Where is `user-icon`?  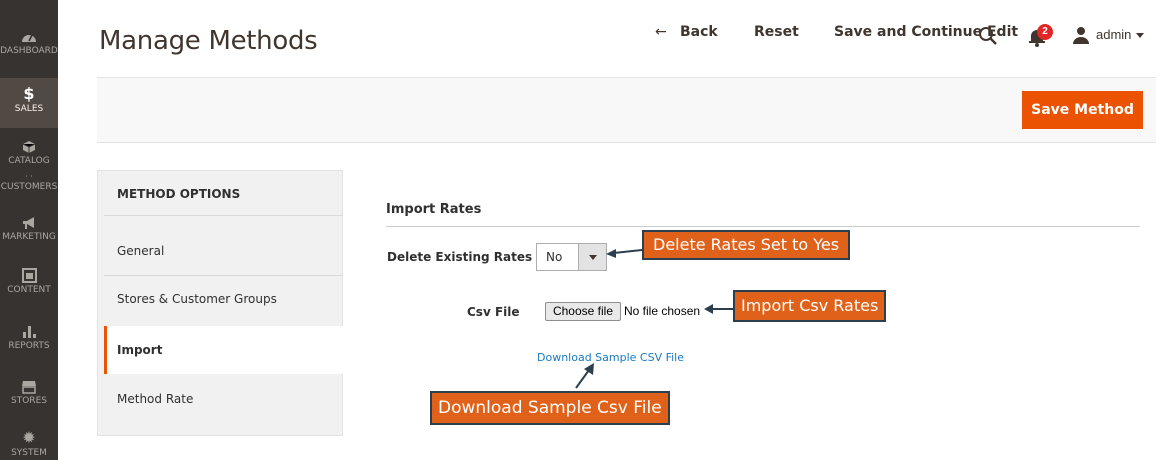 user-icon is located at coordinates (1081, 35).